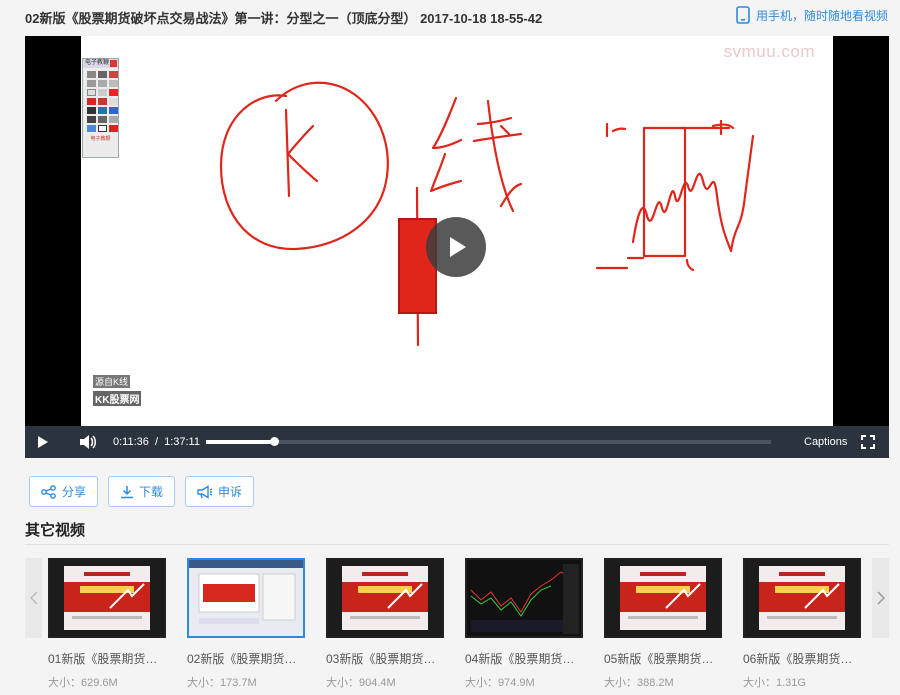 The width and height of the screenshot is (900, 695). I want to click on progress-fill, so click(240, 442).